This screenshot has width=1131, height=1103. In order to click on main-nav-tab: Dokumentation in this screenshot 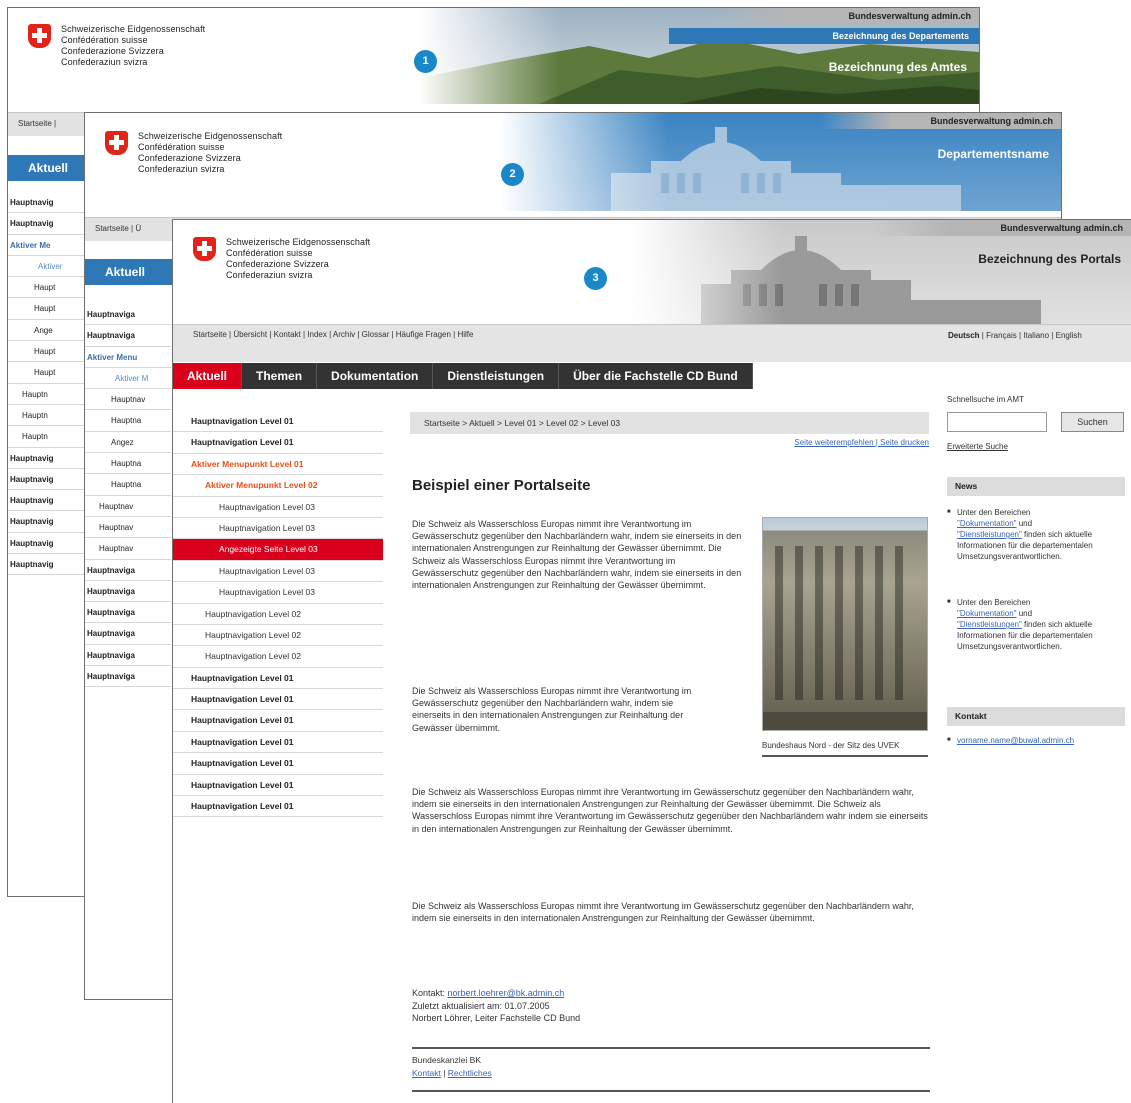, I will do `click(375, 376)`.